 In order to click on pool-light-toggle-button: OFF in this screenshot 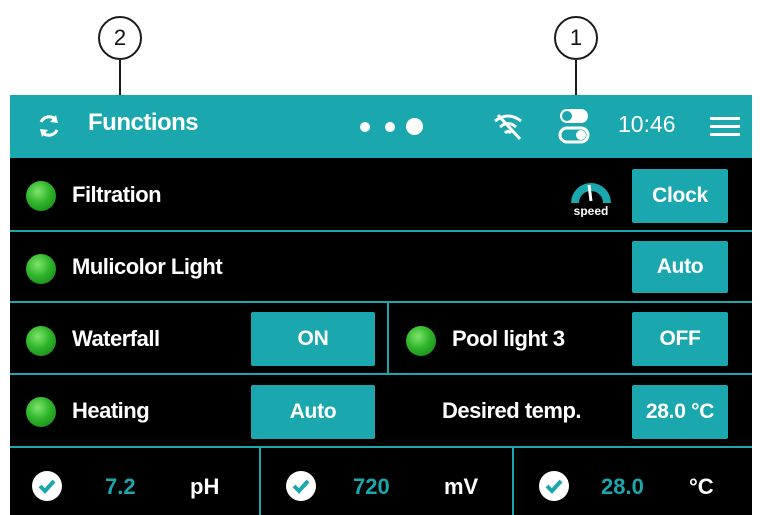, I will do `click(680, 339)`.